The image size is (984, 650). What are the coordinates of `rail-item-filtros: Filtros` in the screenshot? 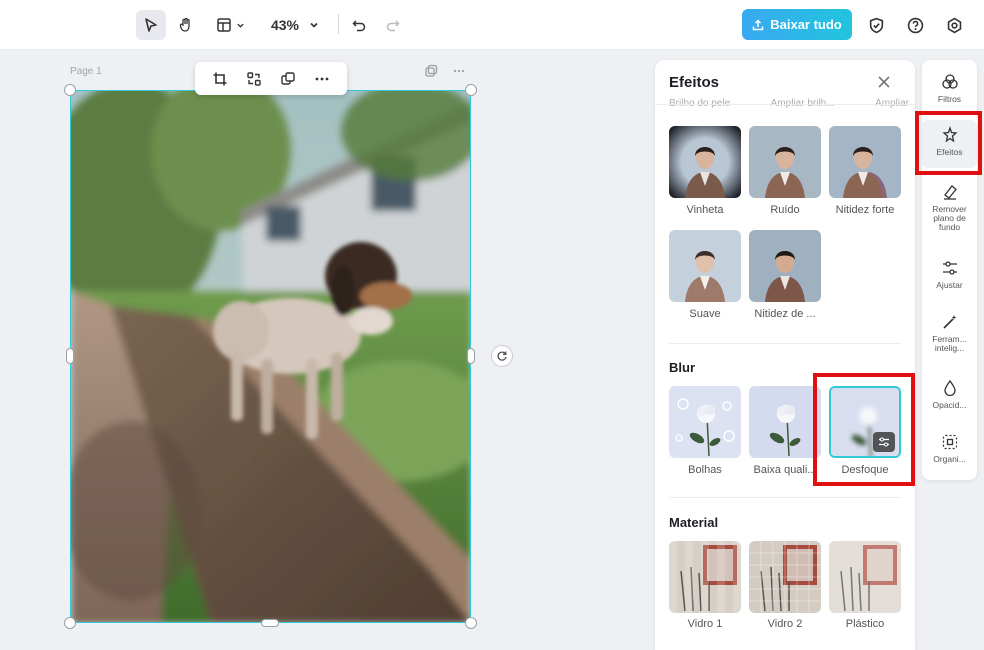 It's located at (949, 88).